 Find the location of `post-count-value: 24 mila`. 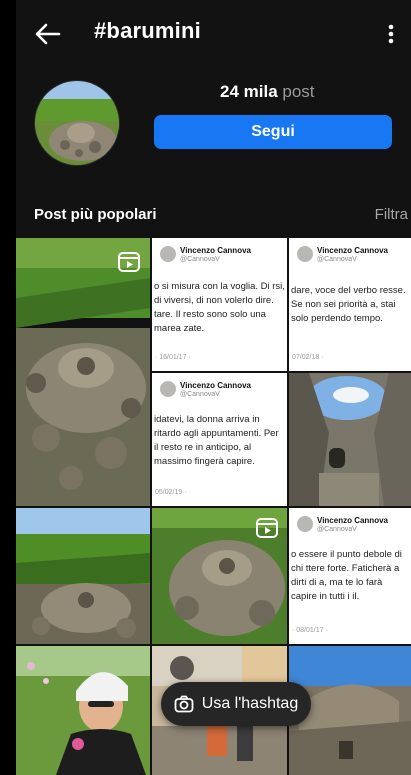

post-count-value: 24 mila is located at coordinates (249, 91).